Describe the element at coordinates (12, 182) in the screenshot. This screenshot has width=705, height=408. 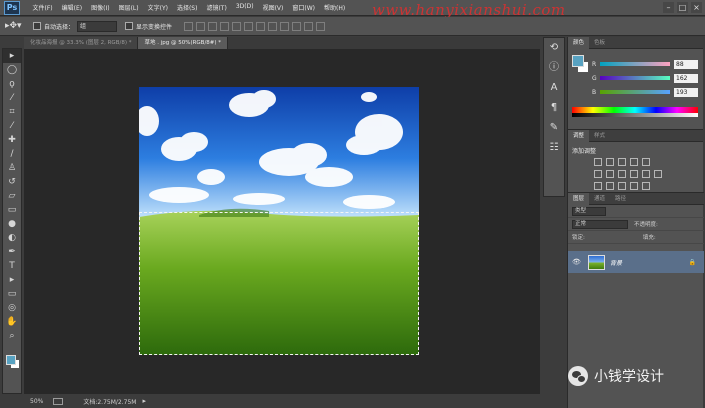
I see `history-brush-tool-icon: ↺` at that location.